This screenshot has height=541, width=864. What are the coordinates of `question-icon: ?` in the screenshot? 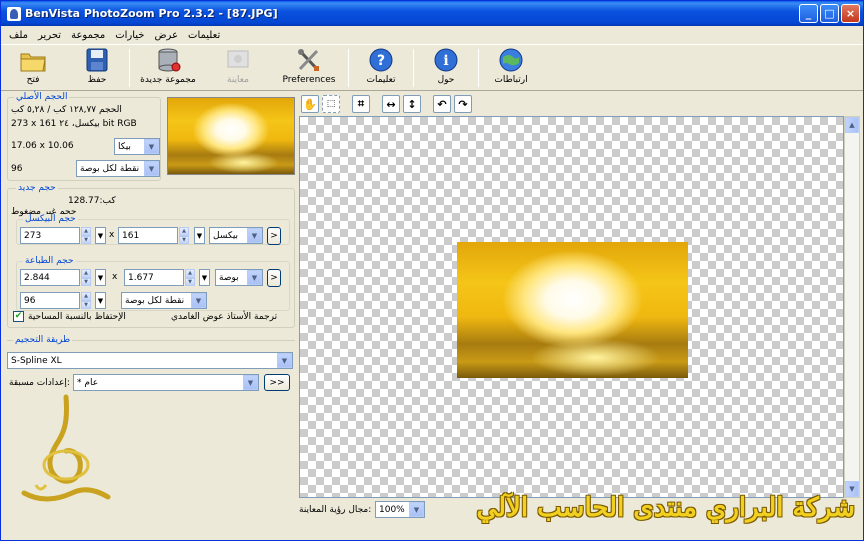 It's located at (381, 60).